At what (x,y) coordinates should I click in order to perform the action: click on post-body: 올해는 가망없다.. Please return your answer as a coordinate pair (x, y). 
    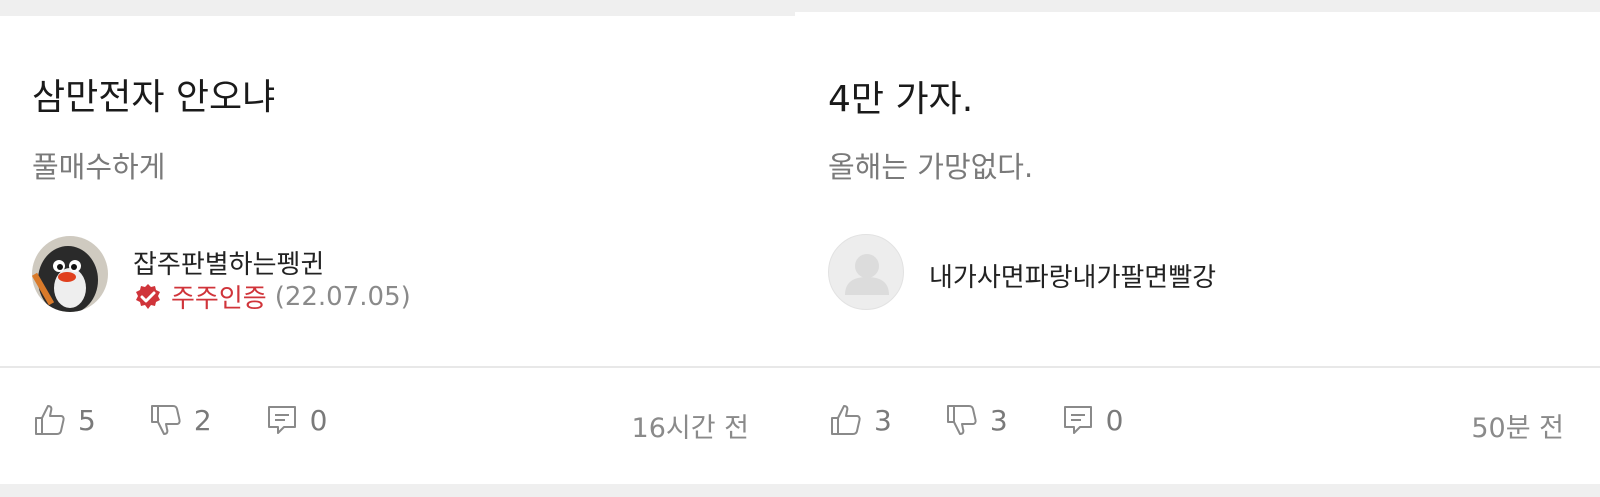
    Looking at the image, I should click on (930, 165).